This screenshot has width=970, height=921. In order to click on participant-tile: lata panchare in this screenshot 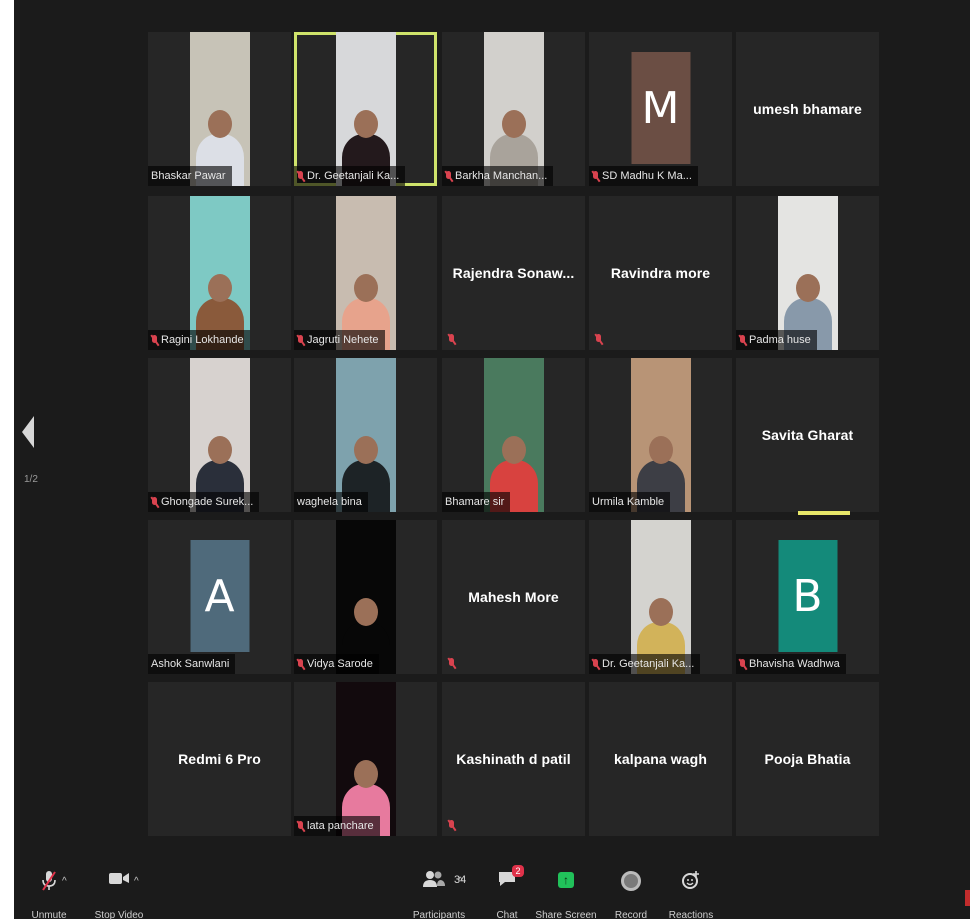, I will do `click(365, 759)`.